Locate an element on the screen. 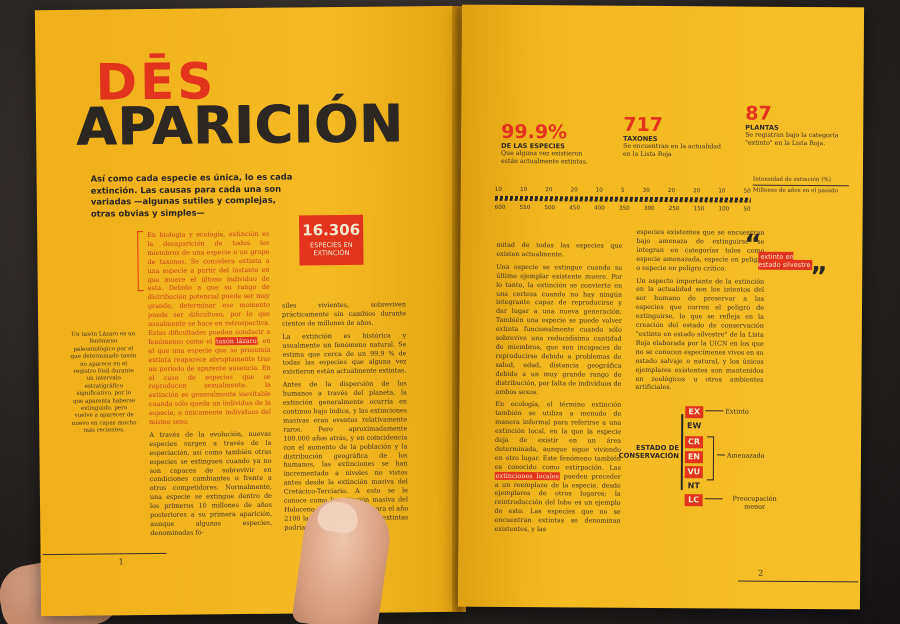 The height and width of the screenshot is (624, 900). scale-bottom-label: 550 is located at coordinates (525, 208).